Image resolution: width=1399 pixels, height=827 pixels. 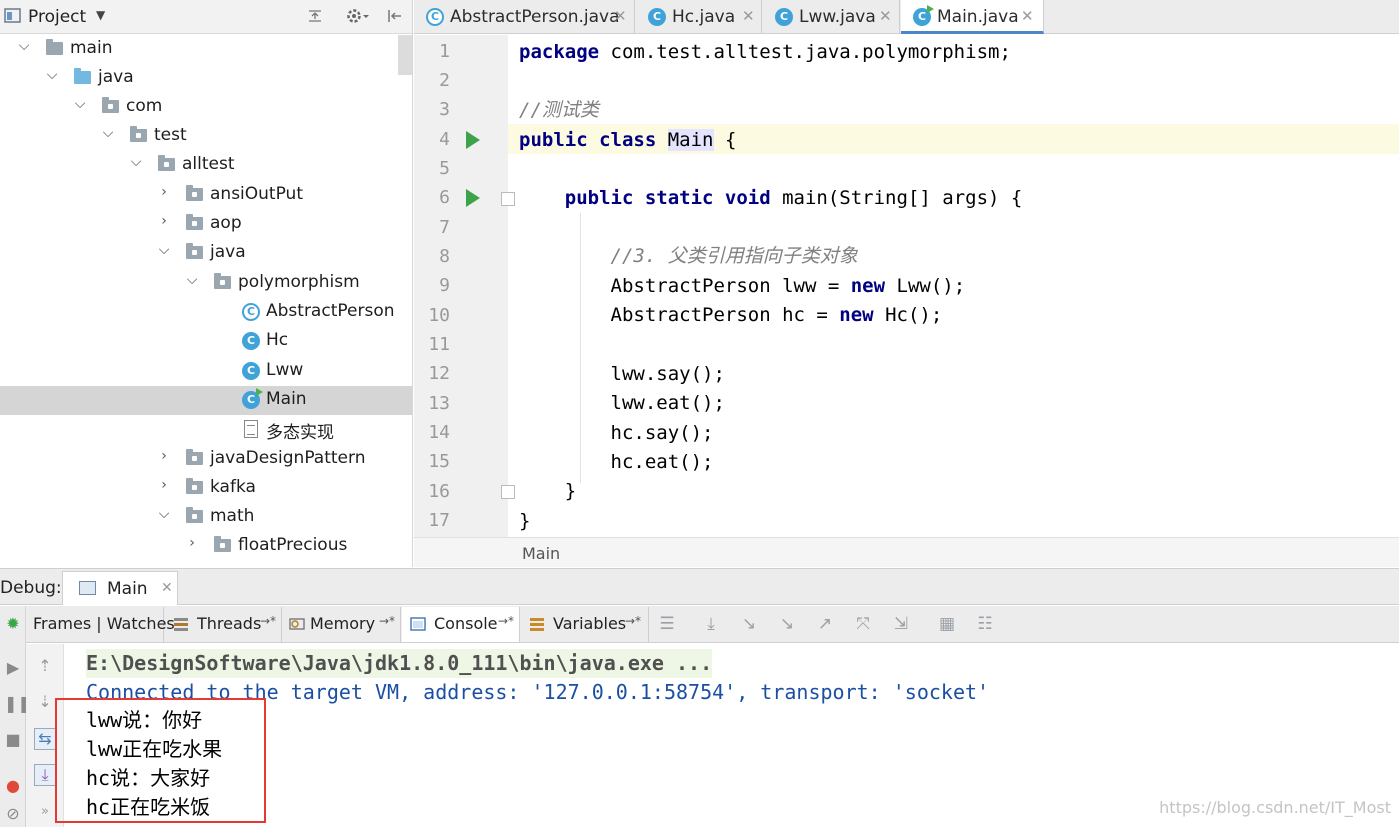 I want to click on tree-item-java-src: ⌵ java, so click(x=206, y=78).